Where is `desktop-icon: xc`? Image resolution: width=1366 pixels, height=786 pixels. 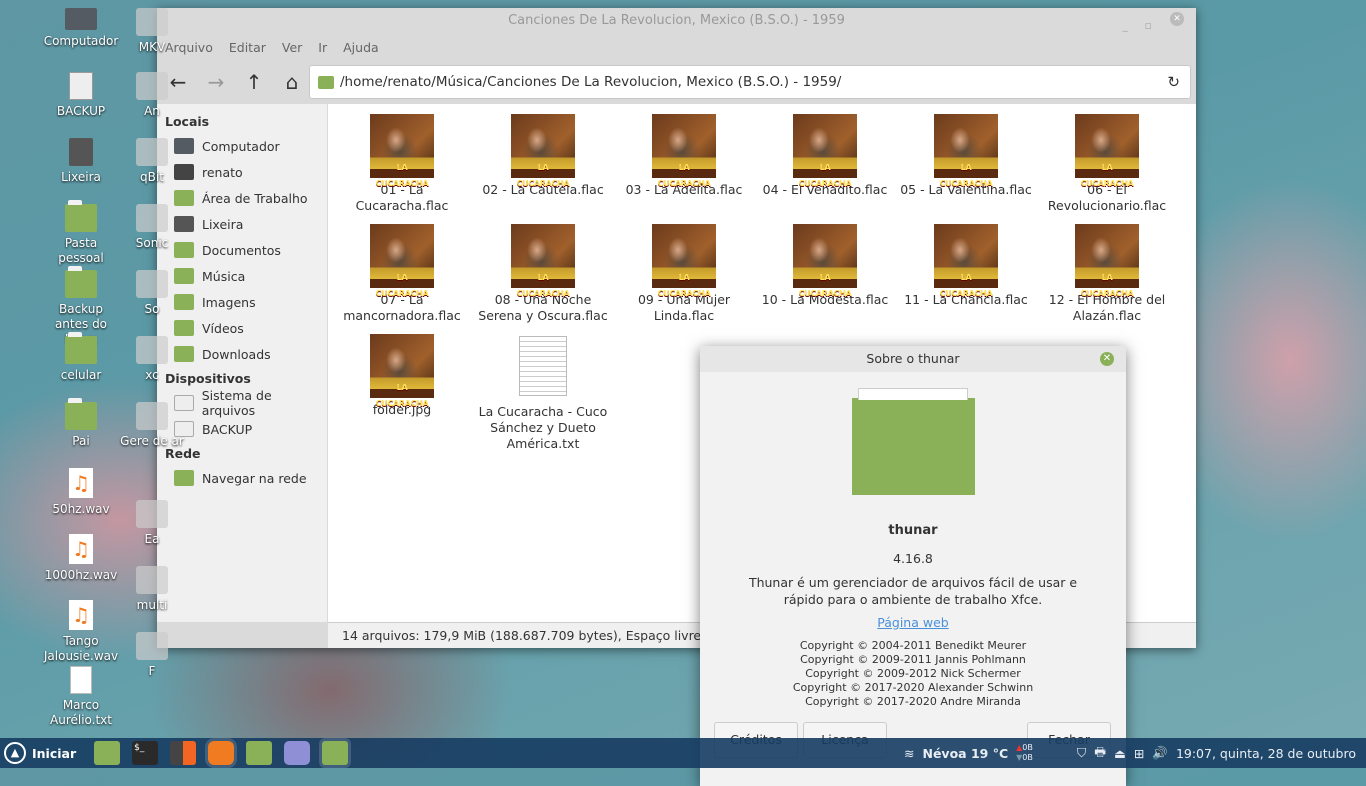 desktop-icon: xc is located at coordinates (152, 359).